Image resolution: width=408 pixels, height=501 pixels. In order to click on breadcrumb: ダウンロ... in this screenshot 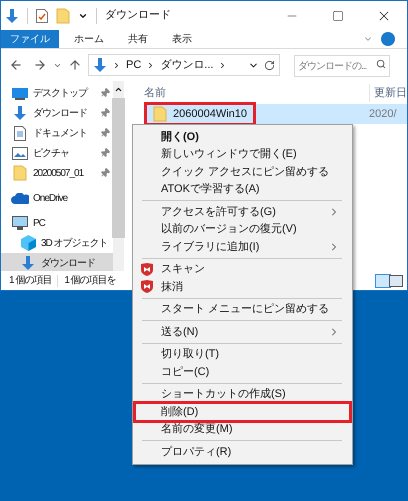, I will do `click(187, 65)`.